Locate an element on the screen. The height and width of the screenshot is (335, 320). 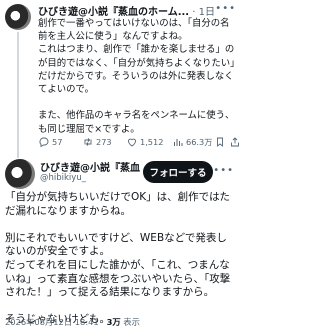
repost-button: 273 is located at coordinates (97, 142).